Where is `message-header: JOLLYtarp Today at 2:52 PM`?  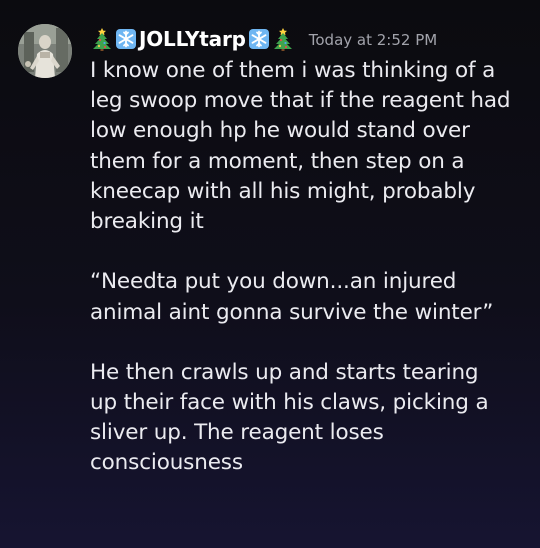
message-header: JOLLYtarp Today at 2:52 PM is located at coordinates (263, 39).